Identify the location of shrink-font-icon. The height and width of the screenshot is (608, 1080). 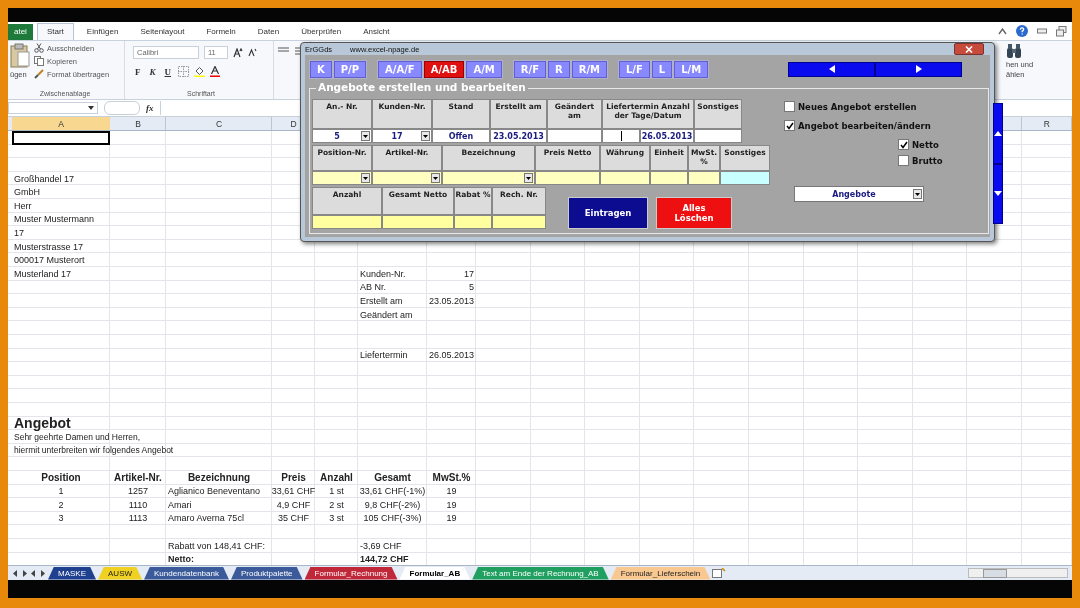
(252, 52).